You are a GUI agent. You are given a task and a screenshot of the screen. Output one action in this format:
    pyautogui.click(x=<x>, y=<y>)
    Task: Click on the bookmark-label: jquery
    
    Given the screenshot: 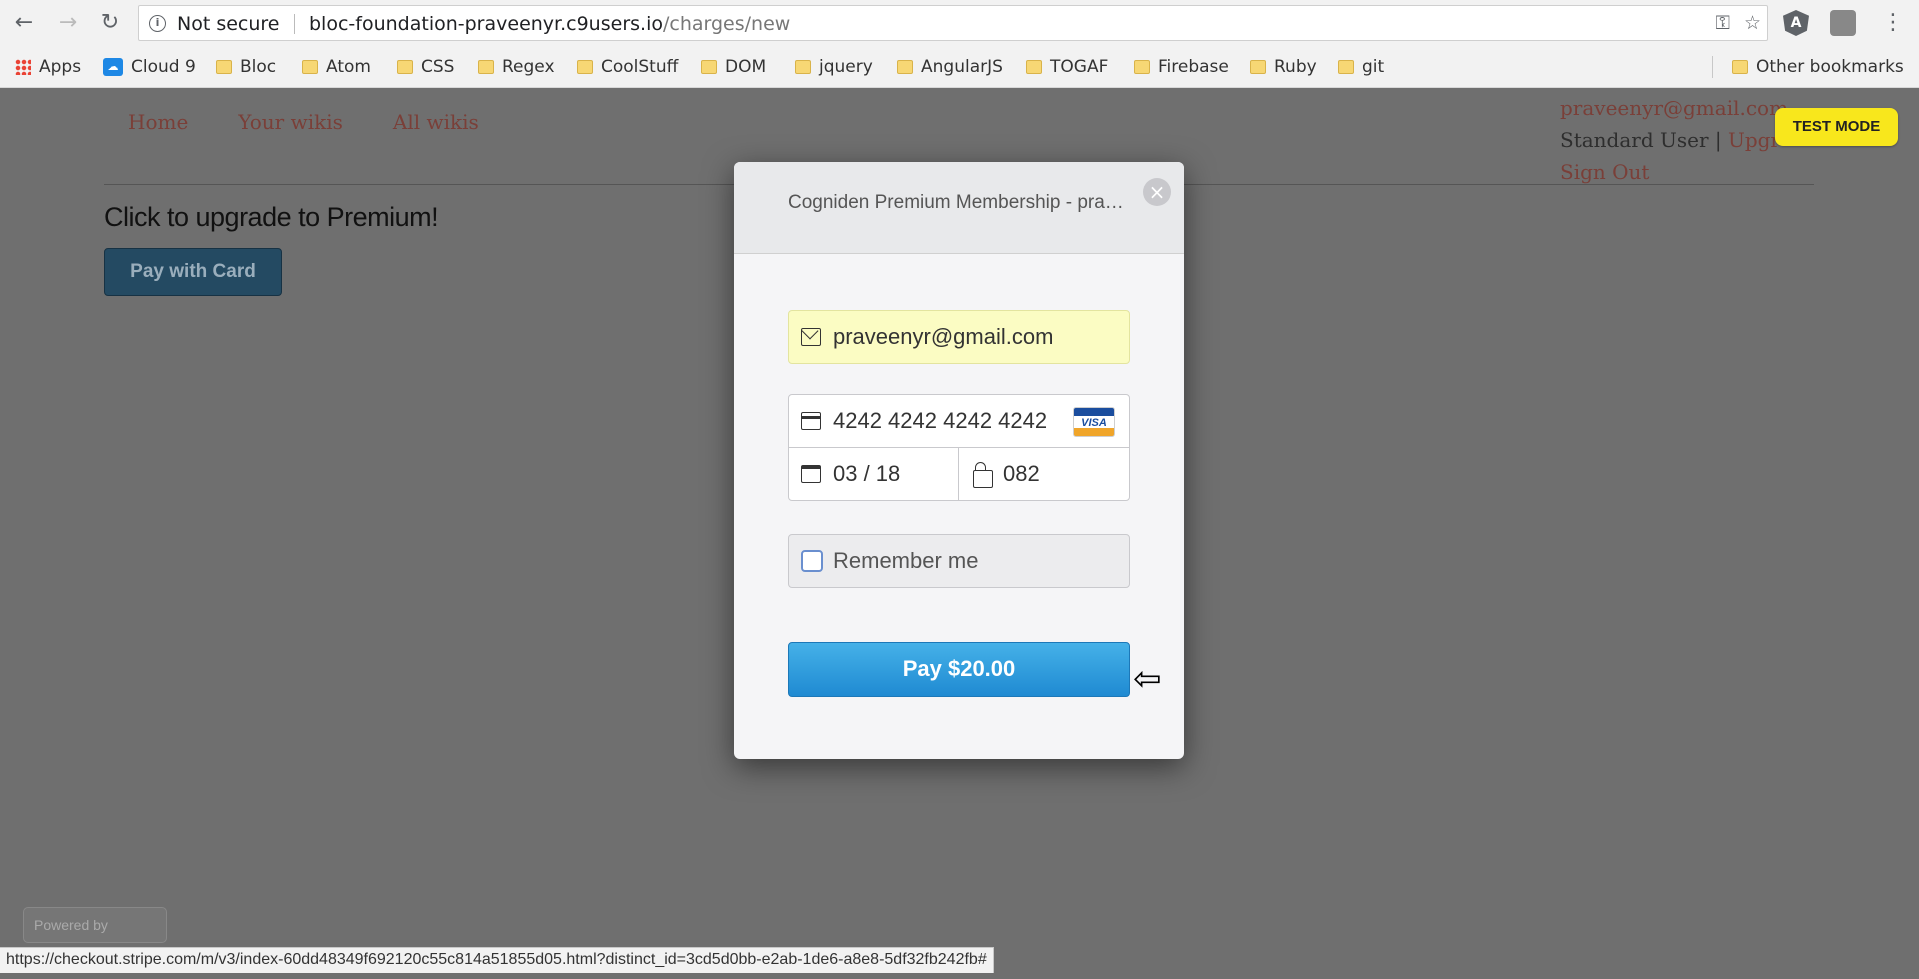 What is the action you would take?
    pyautogui.click(x=846, y=67)
    